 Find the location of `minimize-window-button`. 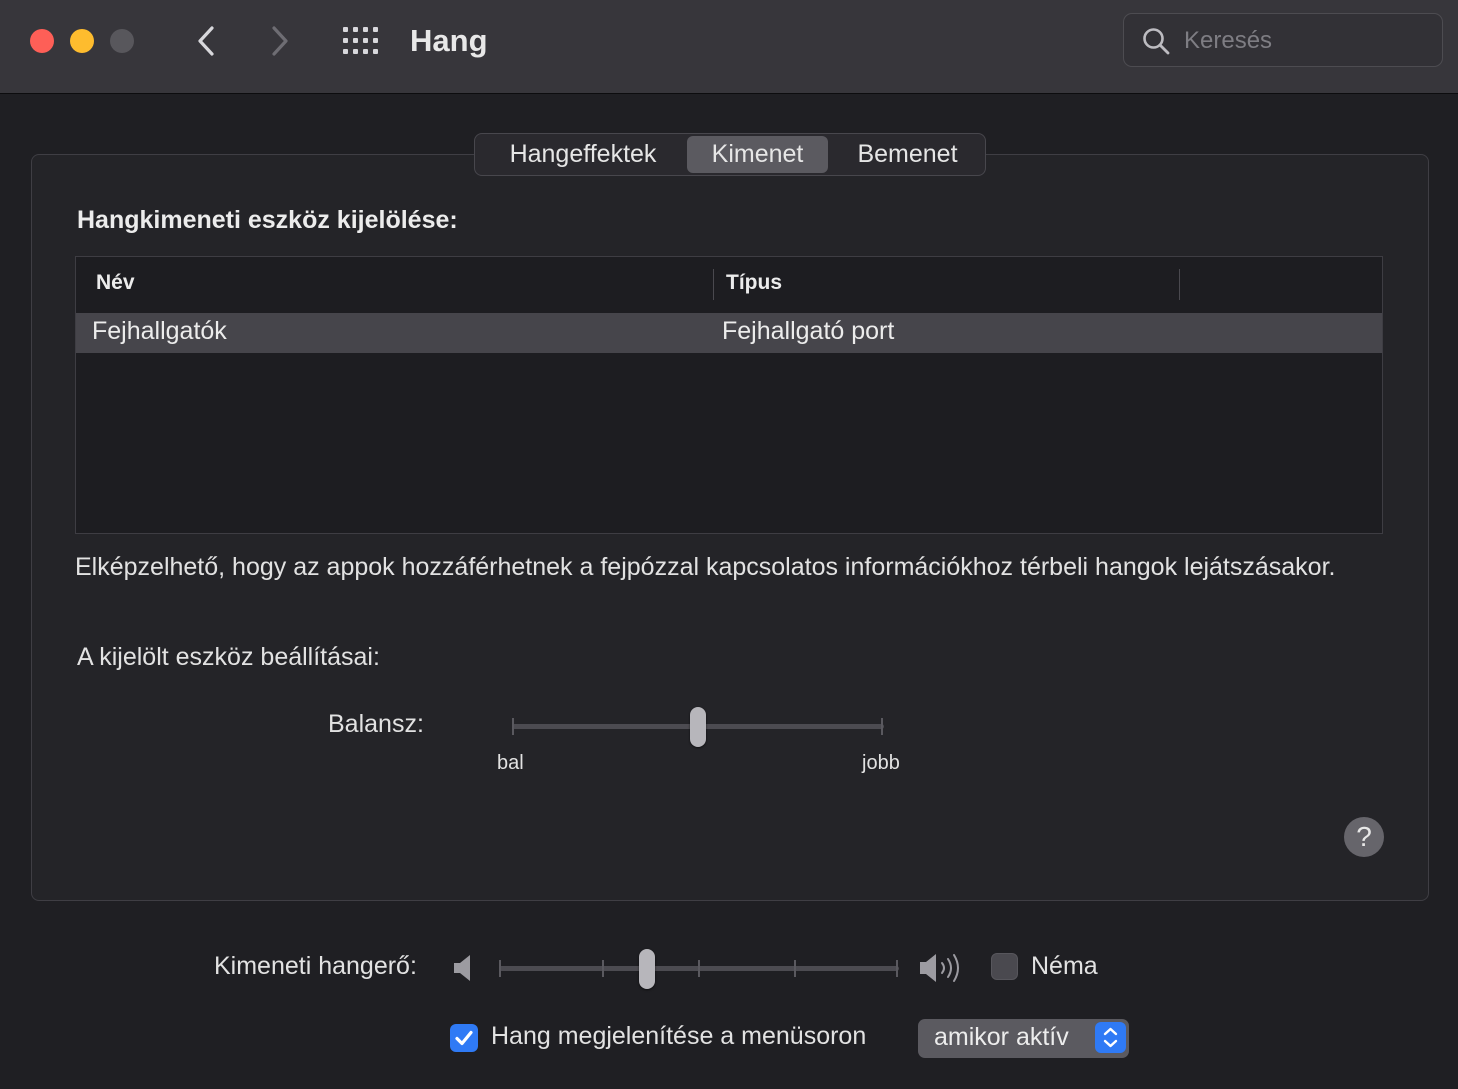

minimize-window-button is located at coordinates (82, 41).